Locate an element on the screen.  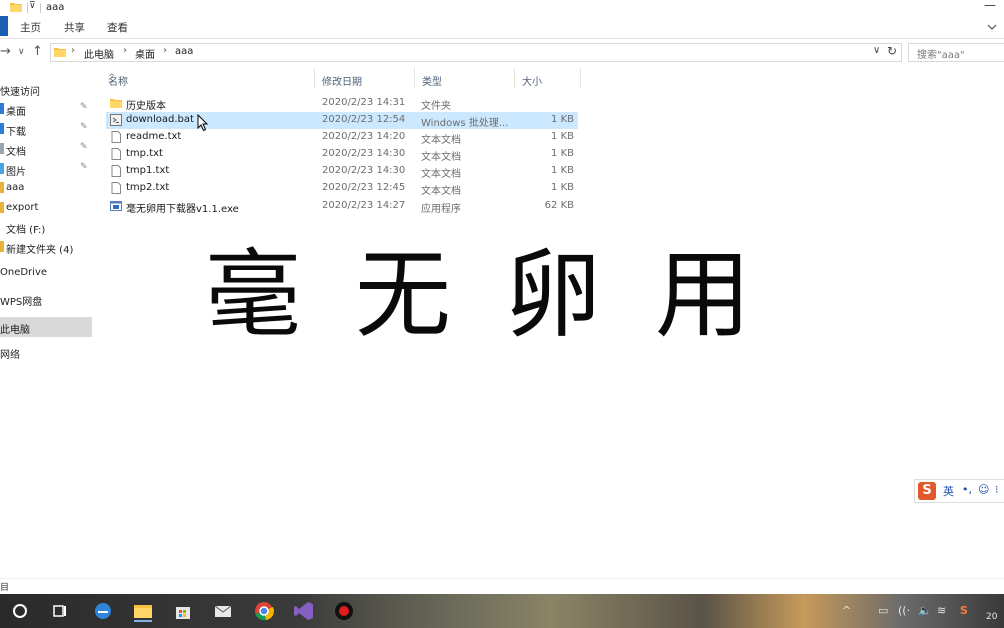
task-view-icon is located at coordinates (60, 611).